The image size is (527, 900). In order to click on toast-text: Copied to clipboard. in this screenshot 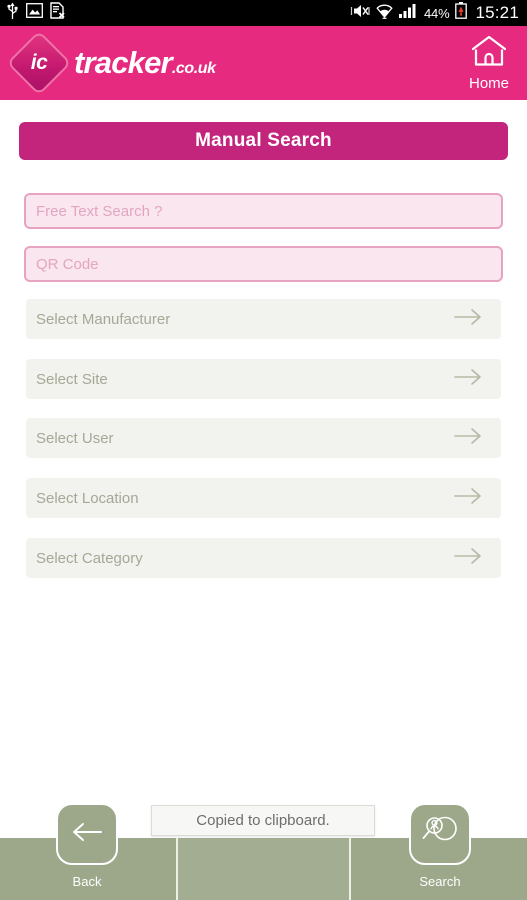, I will do `click(263, 820)`.